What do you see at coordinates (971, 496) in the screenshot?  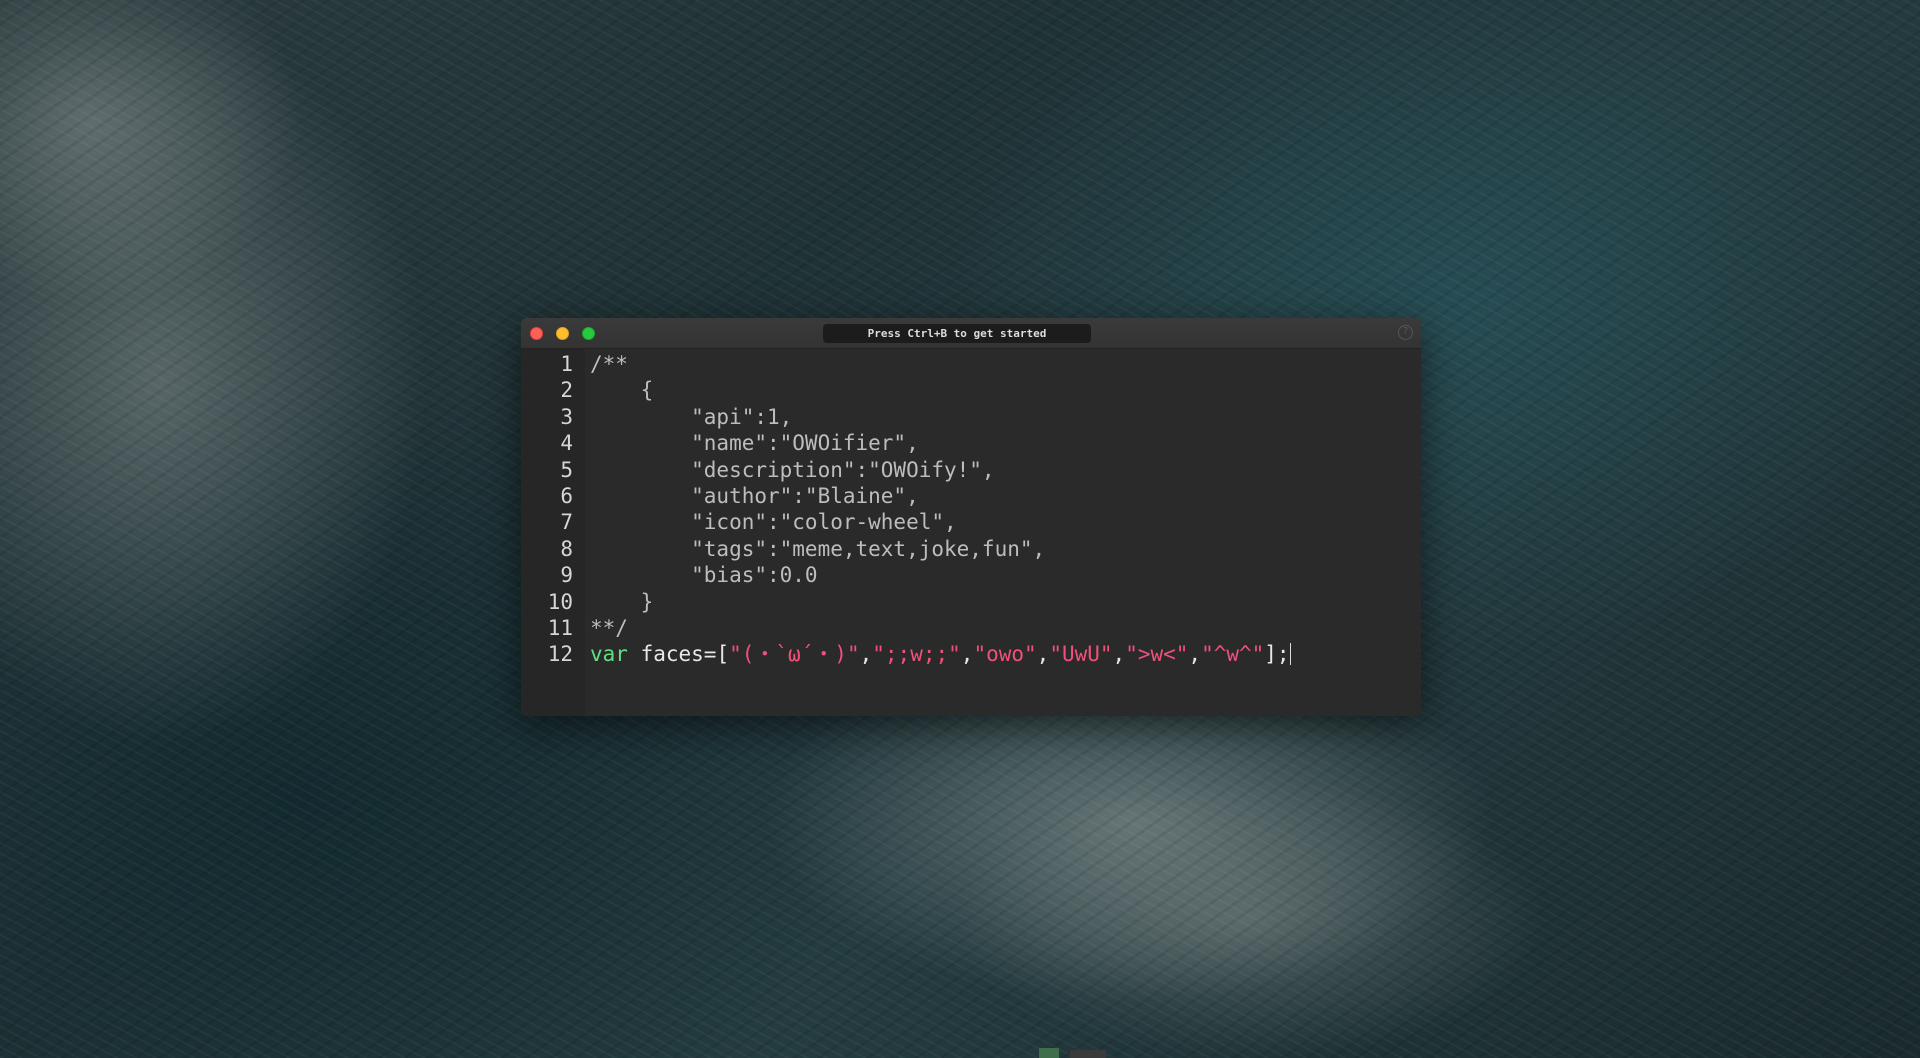 I see `code-line: 6 "author":"Blaine",` at bounding box center [971, 496].